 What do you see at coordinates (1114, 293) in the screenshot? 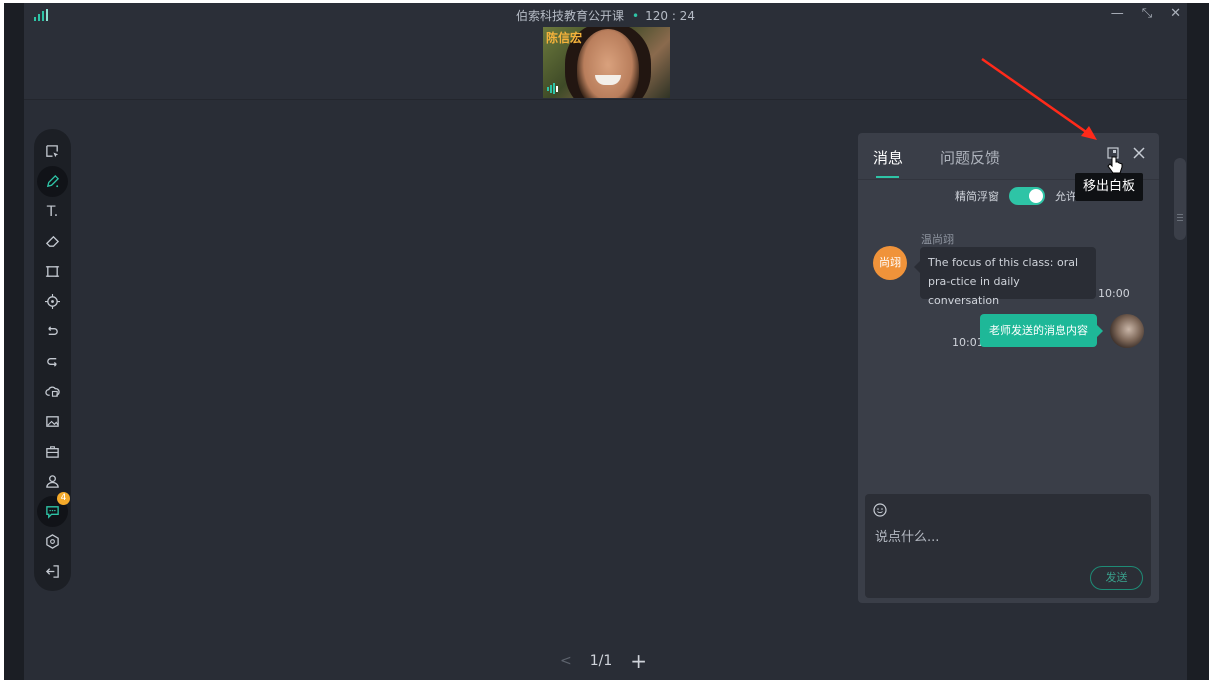
I see `message-time: 10:00` at bounding box center [1114, 293].